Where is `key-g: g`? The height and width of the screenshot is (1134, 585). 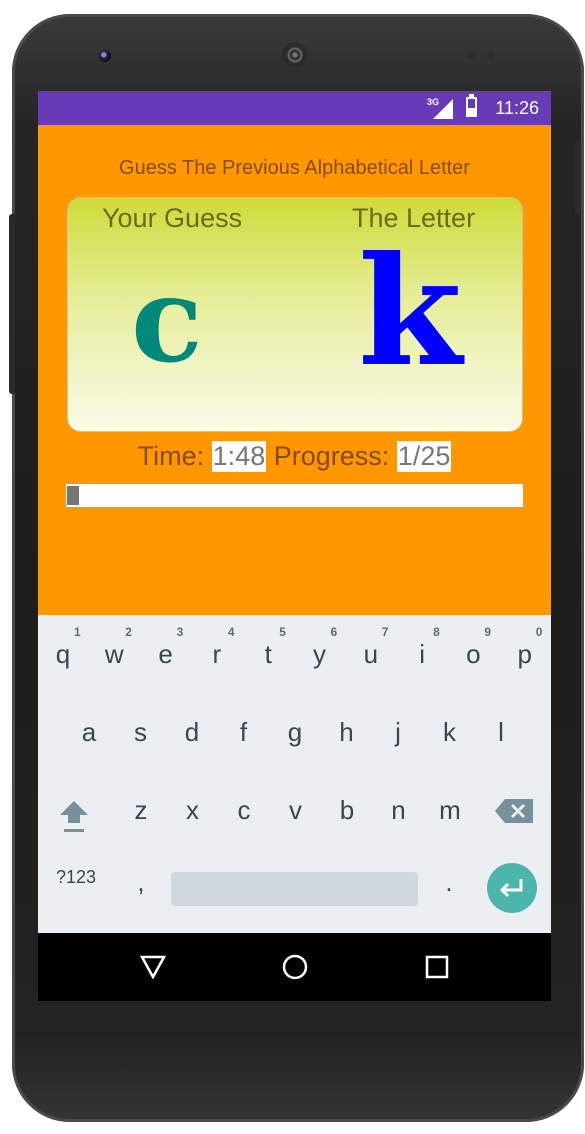 key-g: g is located at coordinates (295, 732).